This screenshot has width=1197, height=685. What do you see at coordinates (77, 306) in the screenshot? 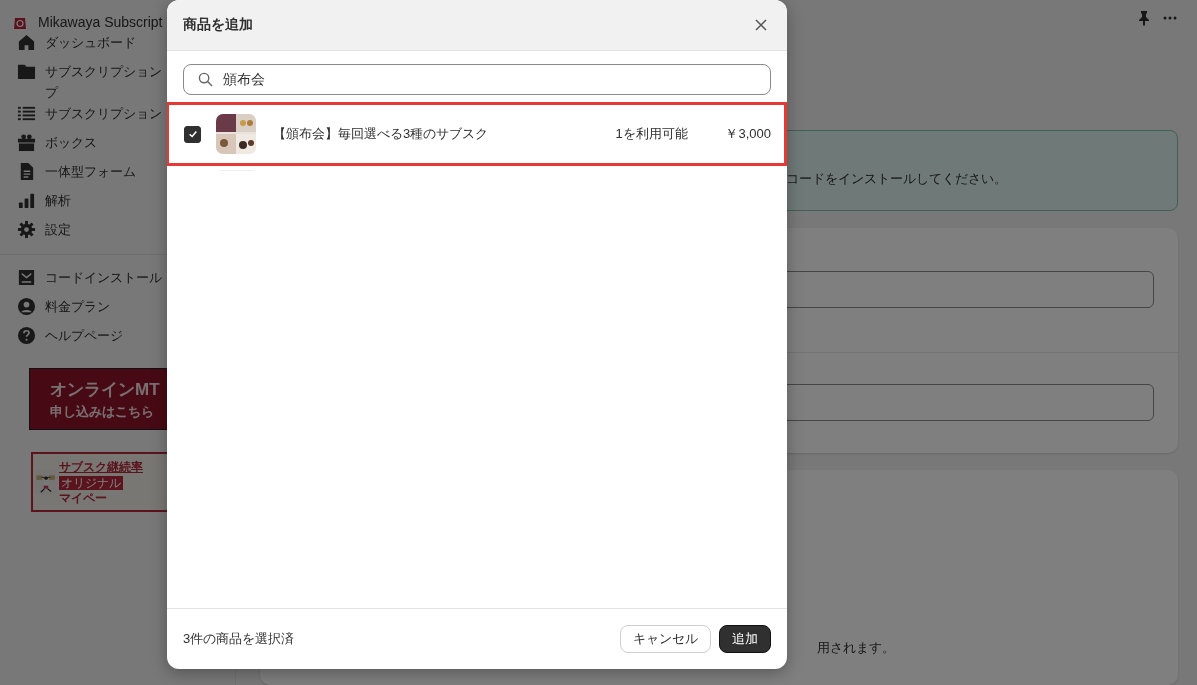
I see `sidebar-item: 料金プラン` at bounding box center [77, 306].